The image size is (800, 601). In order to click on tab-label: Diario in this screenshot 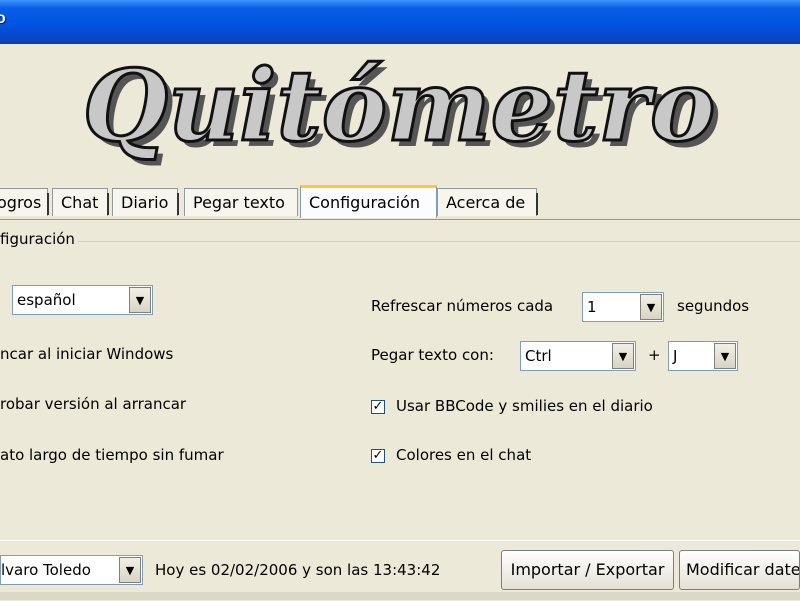, I will do `click(145, 202)`.